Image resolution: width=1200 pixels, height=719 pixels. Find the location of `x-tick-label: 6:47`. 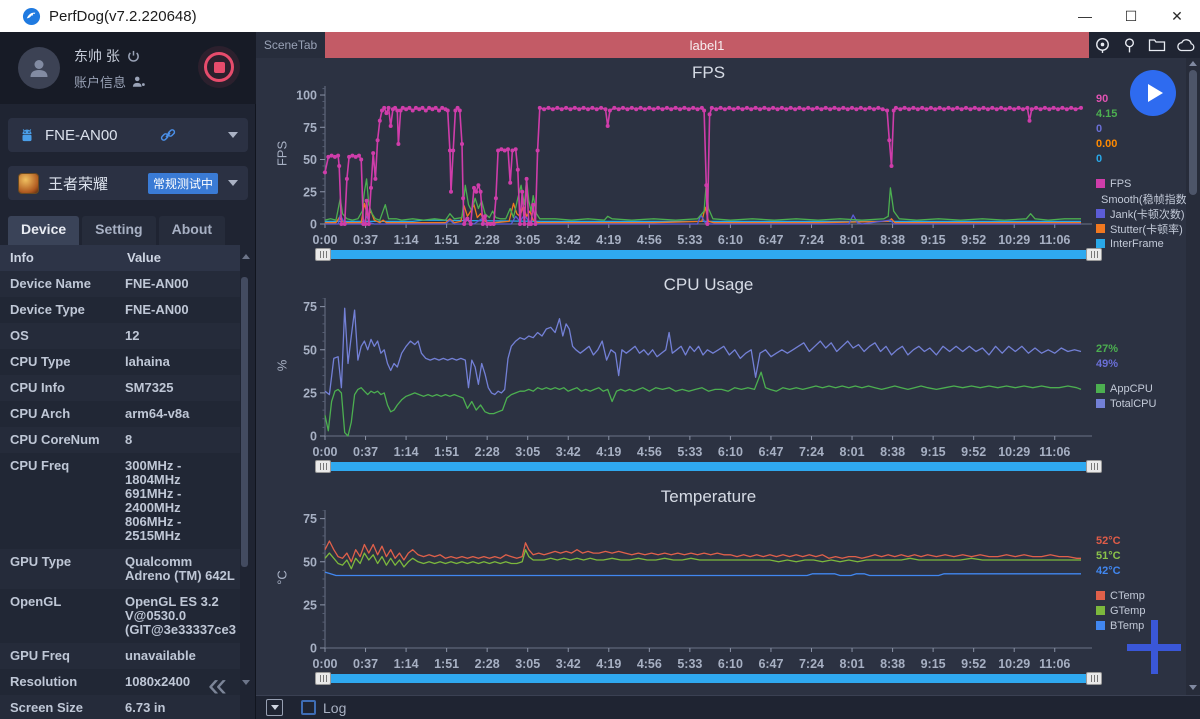

x-tick-label: 6:47 is located at coordinates (770, 240).